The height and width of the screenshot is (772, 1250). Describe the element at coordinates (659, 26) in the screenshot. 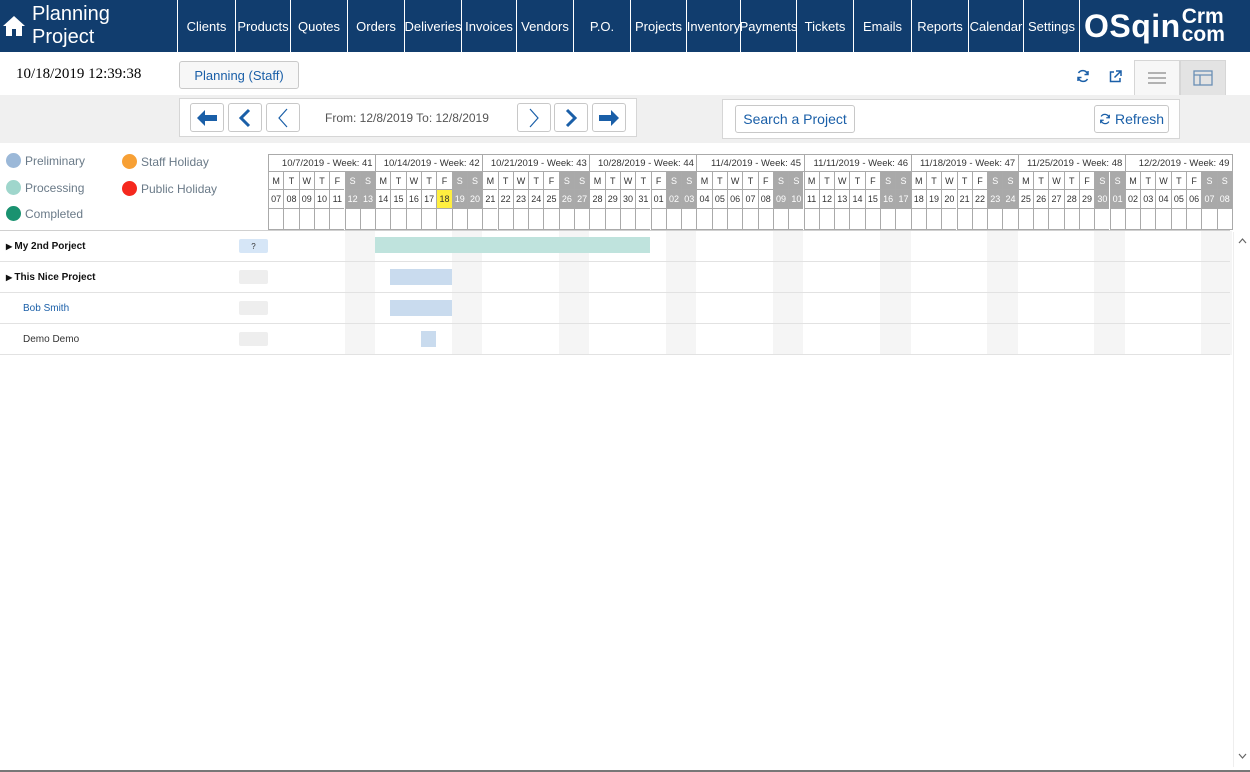

I see `nav-projects: Projects` at that location.